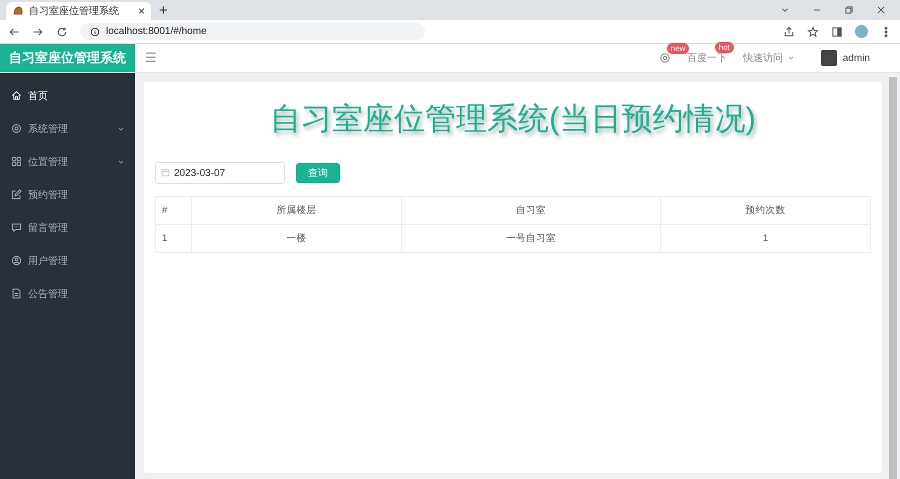 The width and height of the screenshot is (900, 479). What do you see at coordinates (678, 48) in the screenshot?
I see `notification-badge: new` at bounding box center [678, 48].